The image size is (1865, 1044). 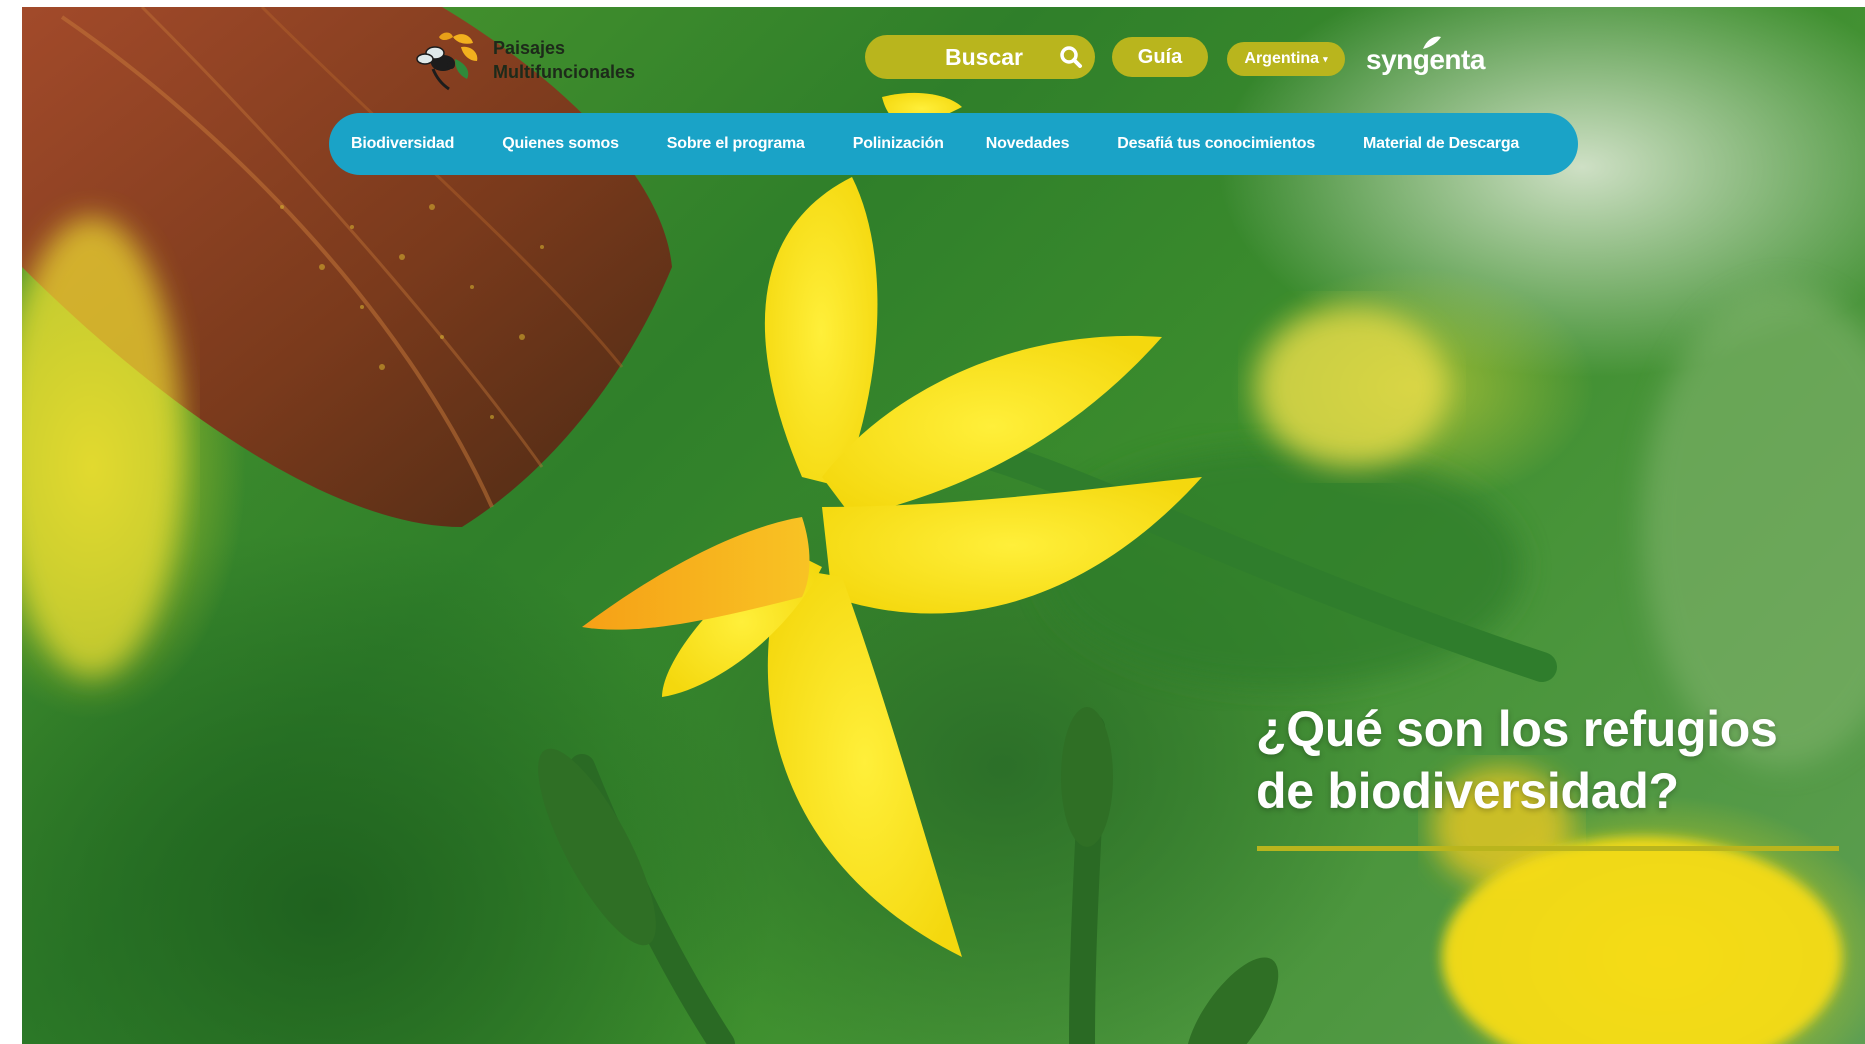 I want to click on nav-item-quienes-somos: Quienes somos, so click(x=560, y=144).